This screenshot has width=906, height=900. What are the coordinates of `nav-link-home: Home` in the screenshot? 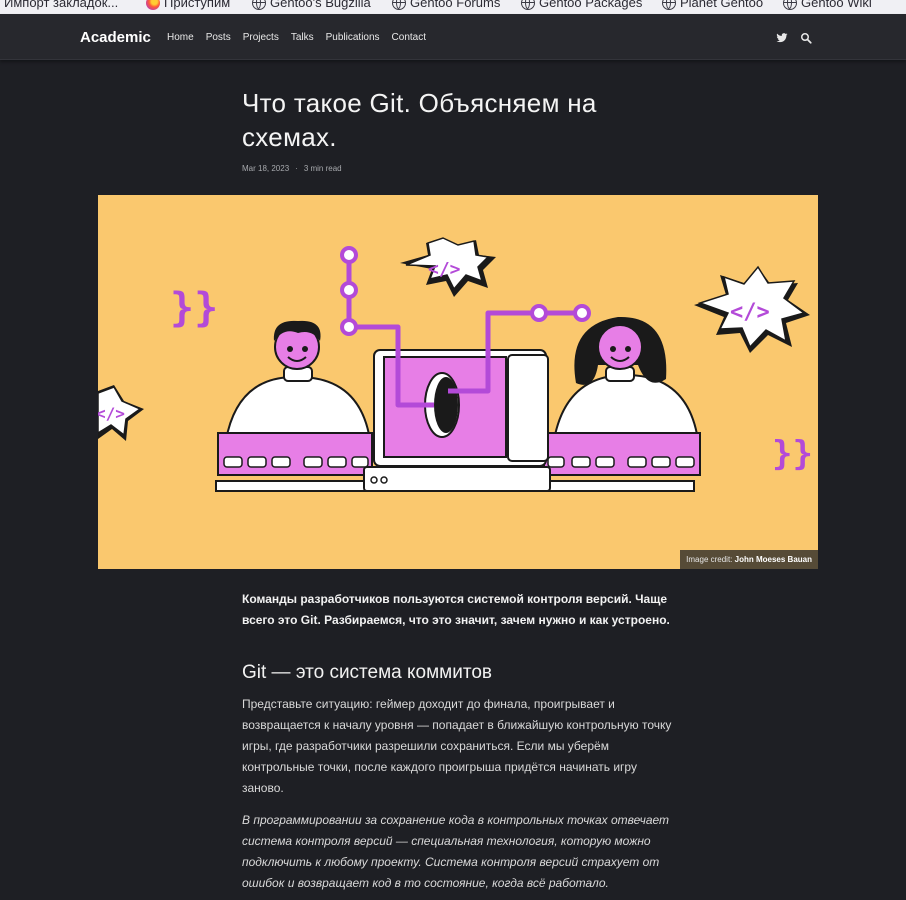 It's located at (180, 37).